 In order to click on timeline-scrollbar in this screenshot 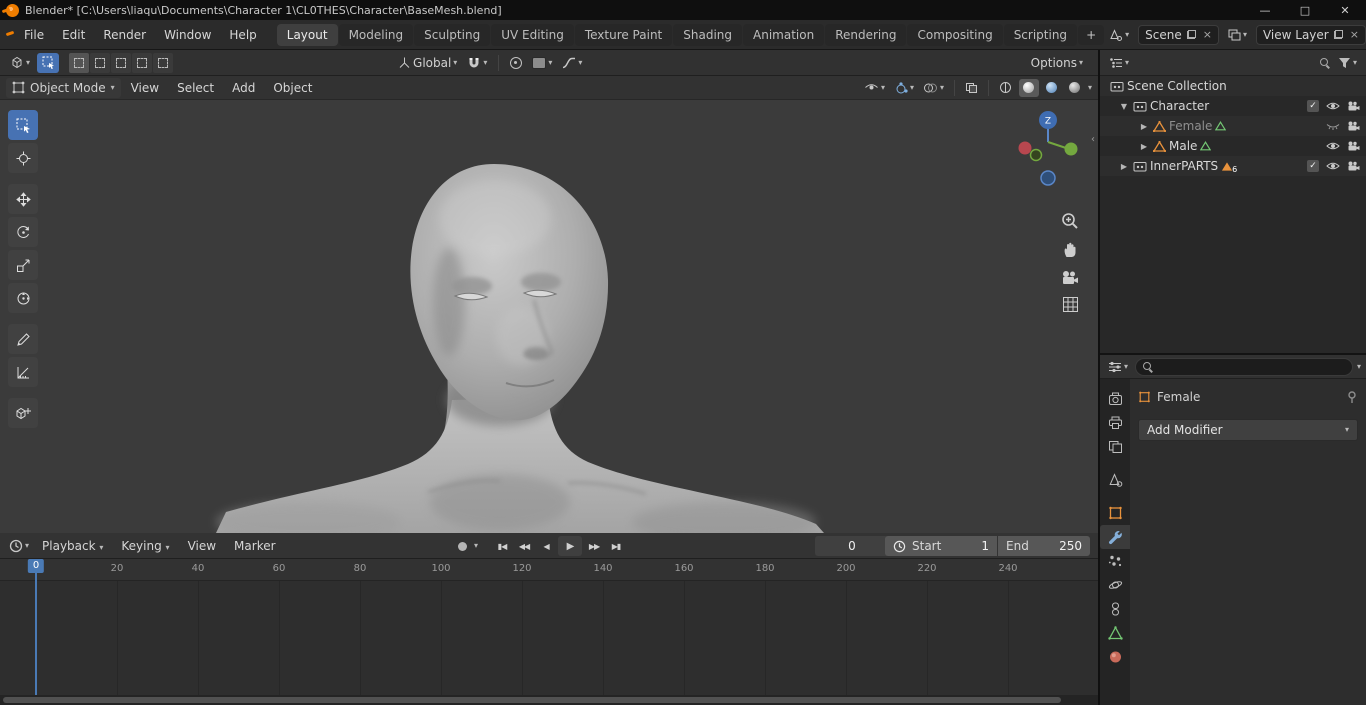, I will do `click(549, 700)`.